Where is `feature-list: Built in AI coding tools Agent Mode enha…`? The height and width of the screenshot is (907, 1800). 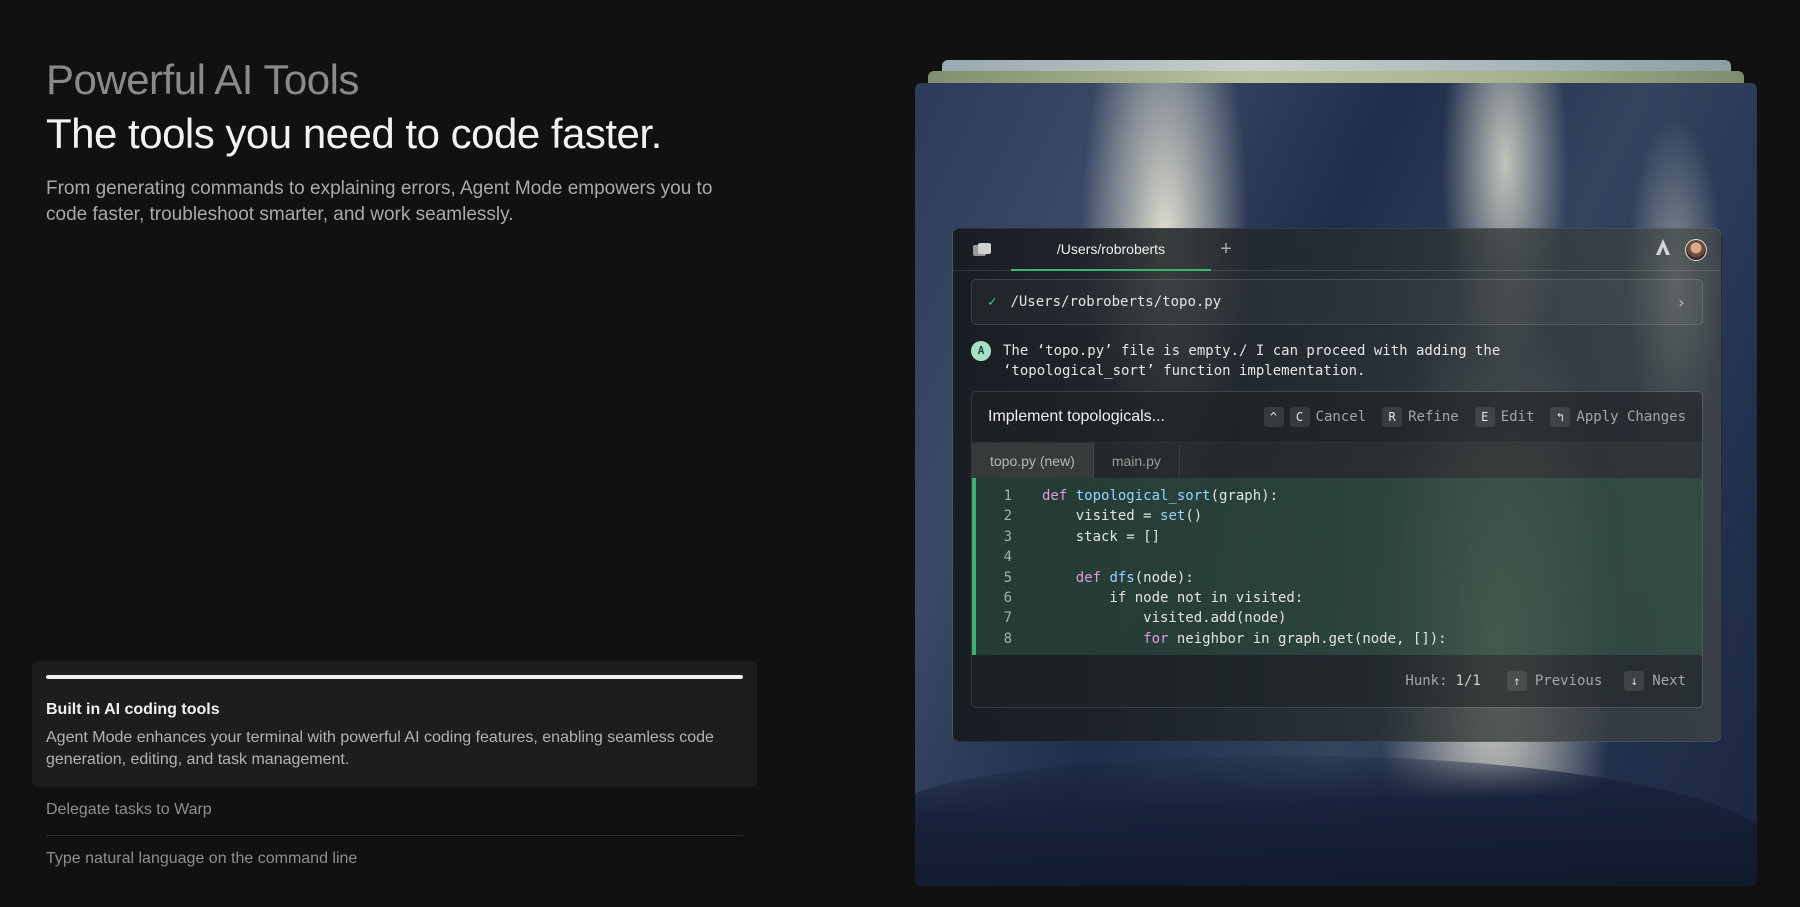 feature-list: Built in AI coding tools Agent Mode enha… is located at coordinates (394, 772).